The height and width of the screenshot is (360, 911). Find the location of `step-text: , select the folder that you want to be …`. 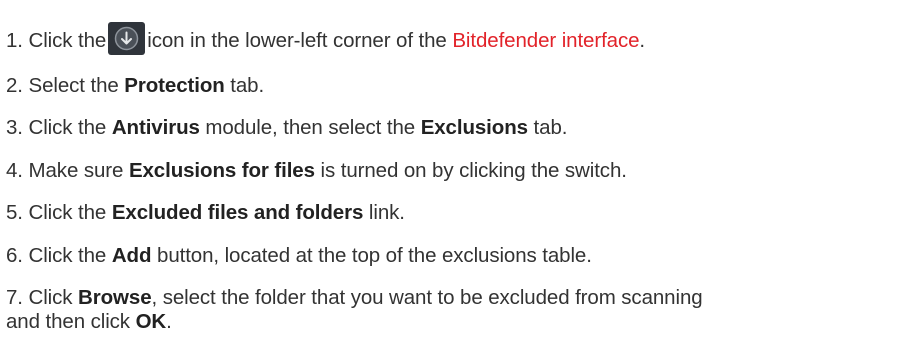

step-text: , select the folder that you want to be … is located at coordinates (427, 297).